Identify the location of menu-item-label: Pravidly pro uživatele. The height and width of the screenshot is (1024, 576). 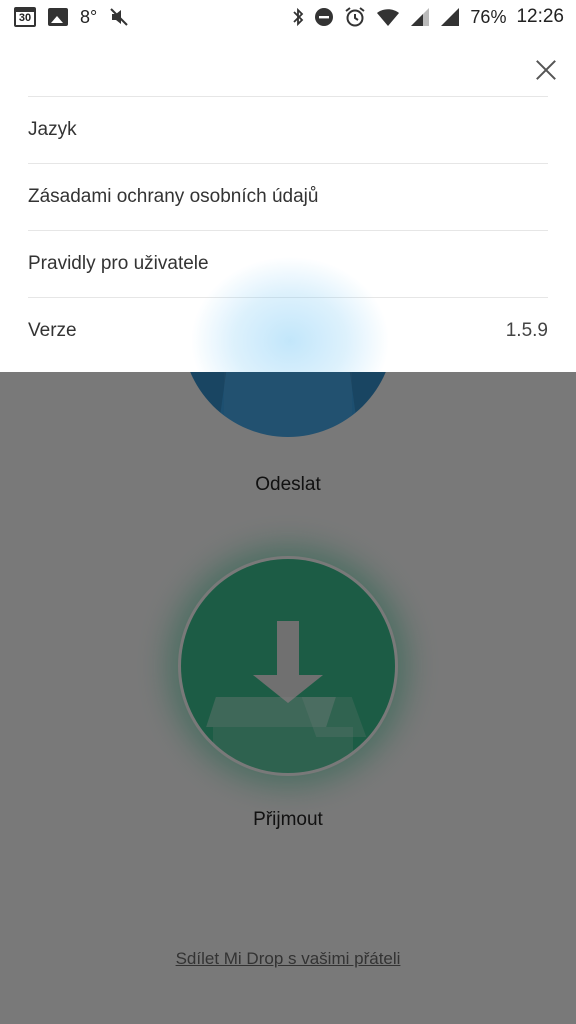
(118, 263).